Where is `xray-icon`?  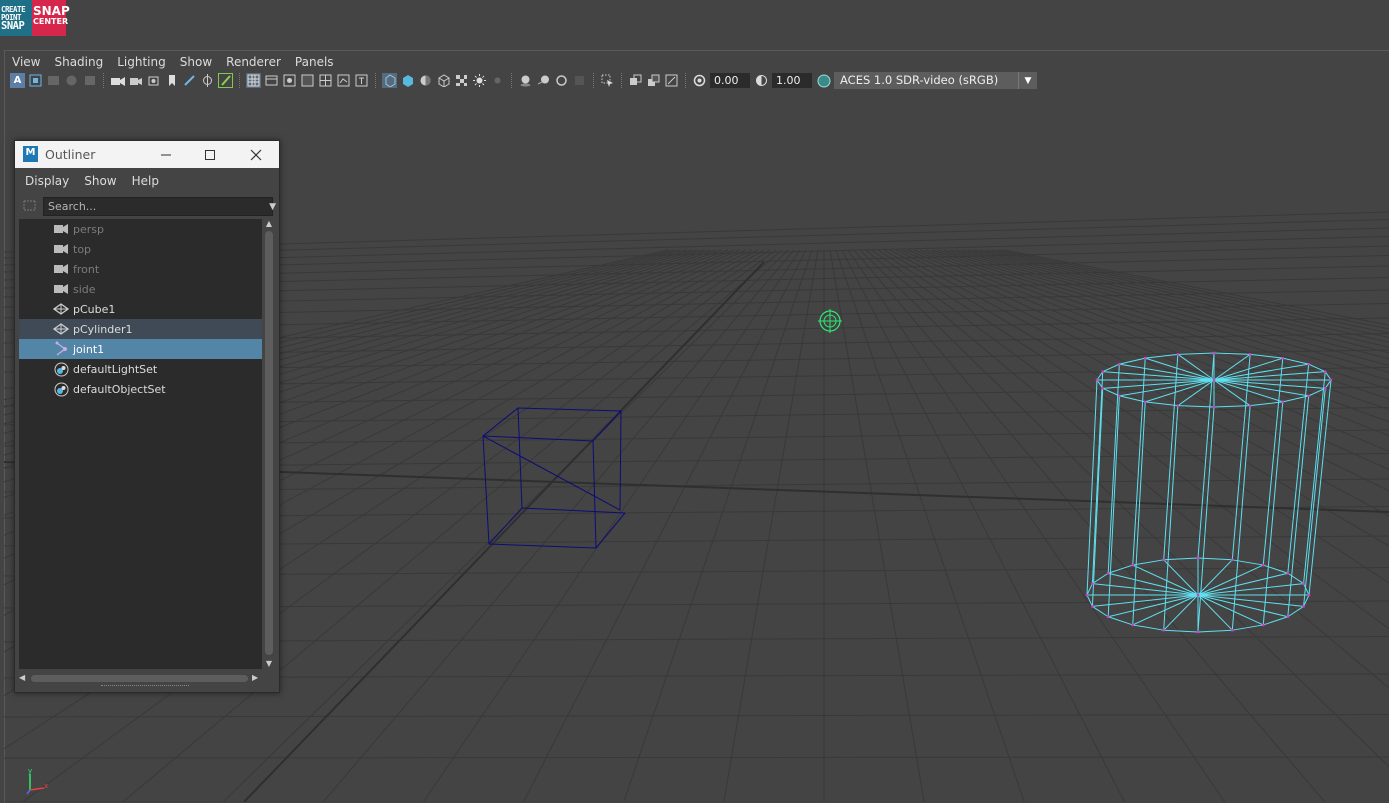
xray-icon is located at coordinates (635, 80).